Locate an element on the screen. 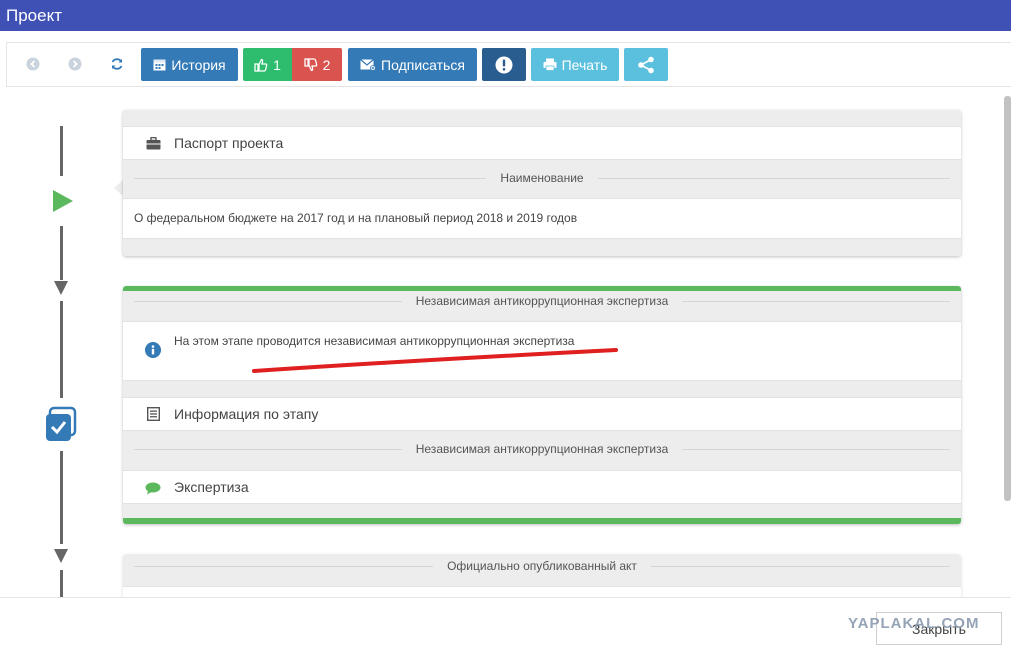 The width and height of the screenshot is (1011, 655). watermark: YAPLAKAL.COM is located at coordinates (914, 623).